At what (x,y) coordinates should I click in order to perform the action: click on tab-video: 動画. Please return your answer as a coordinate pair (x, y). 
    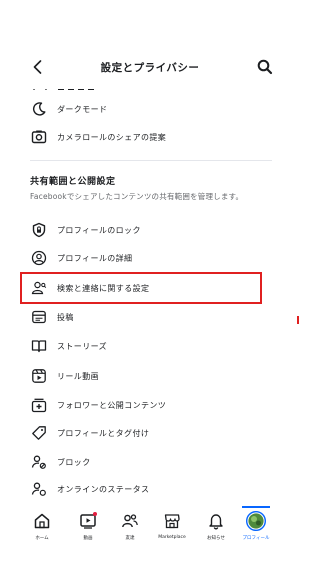
    Looking at the image, I should click on (88, 532).